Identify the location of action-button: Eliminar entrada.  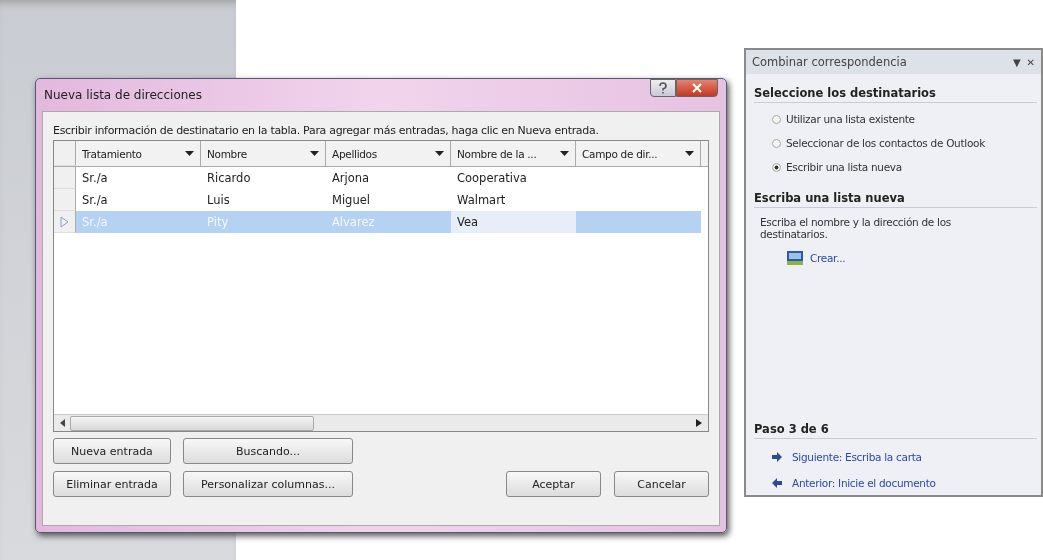
(112, 484).